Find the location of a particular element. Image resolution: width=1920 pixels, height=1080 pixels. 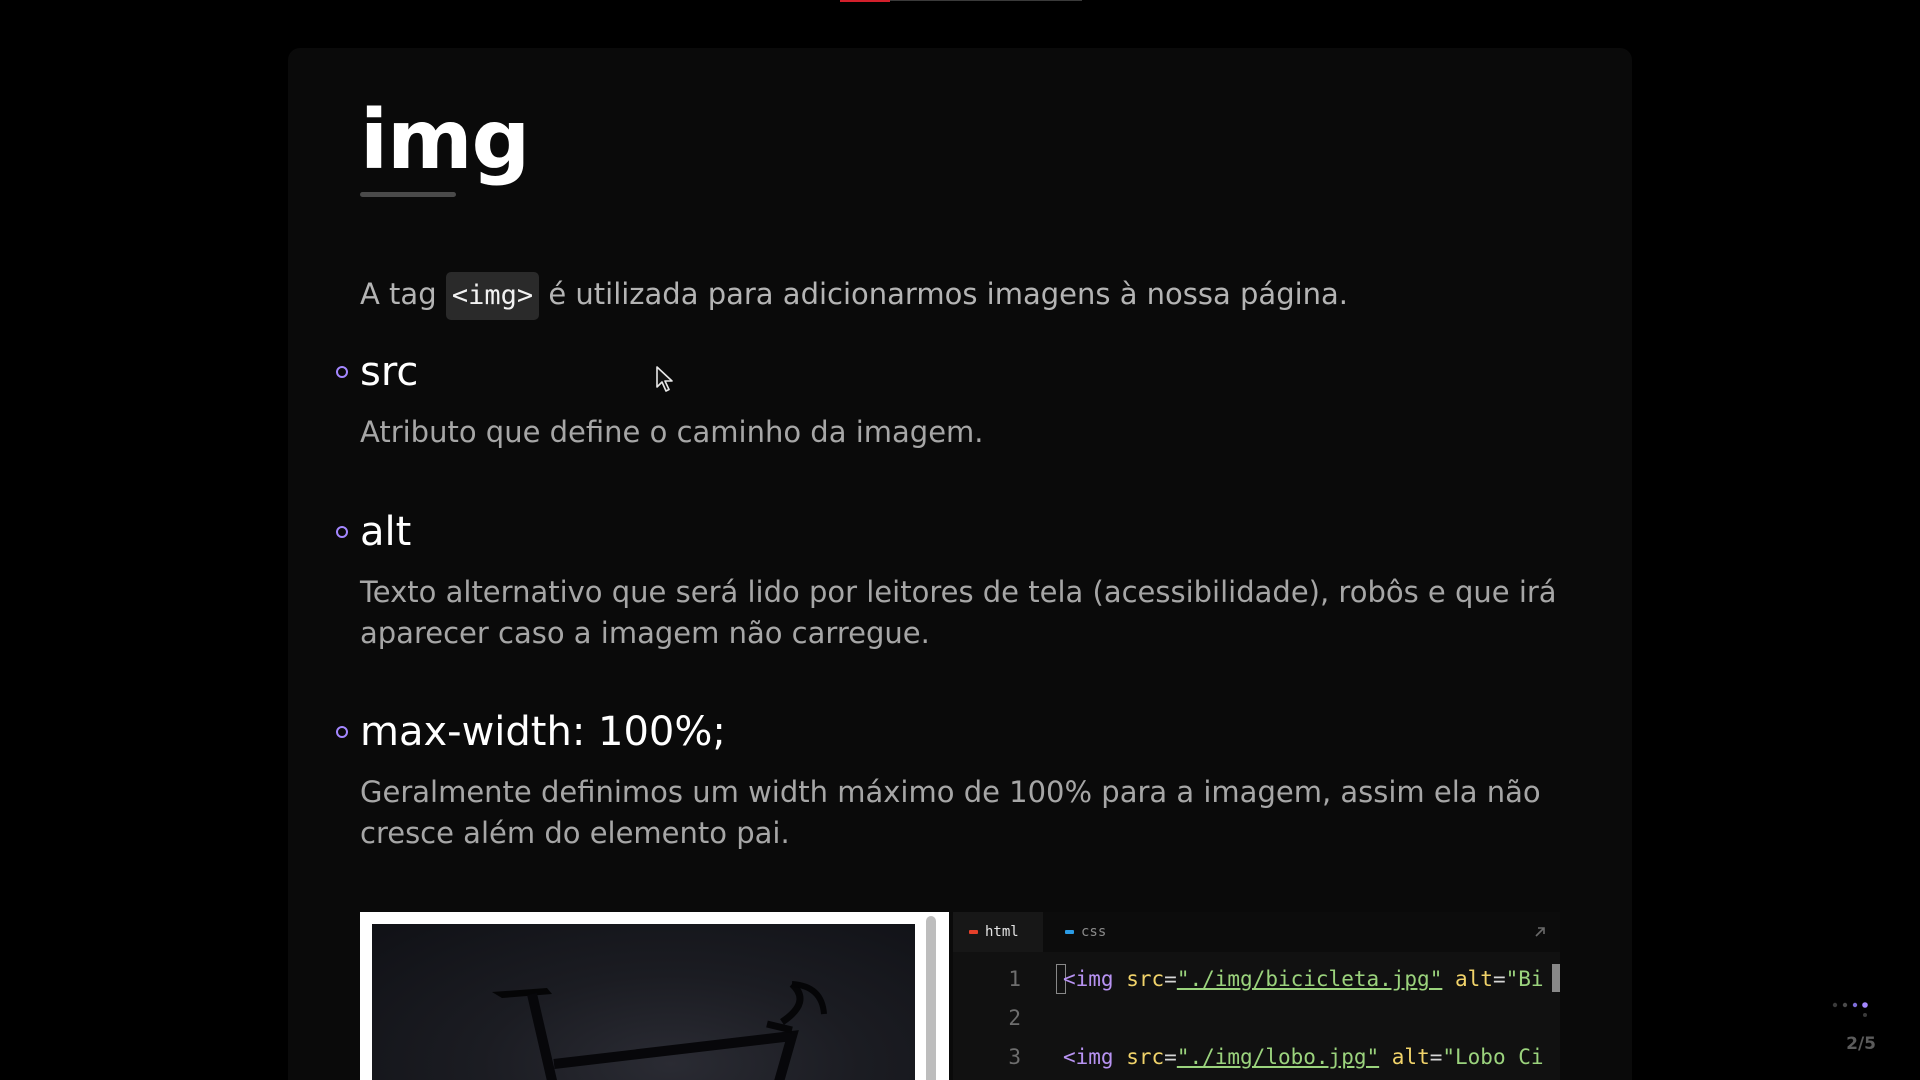

code-line: 3 <img src="./img/lobo.jpg" alt="Lobo Ci is located at coordinates (1256, 1061).